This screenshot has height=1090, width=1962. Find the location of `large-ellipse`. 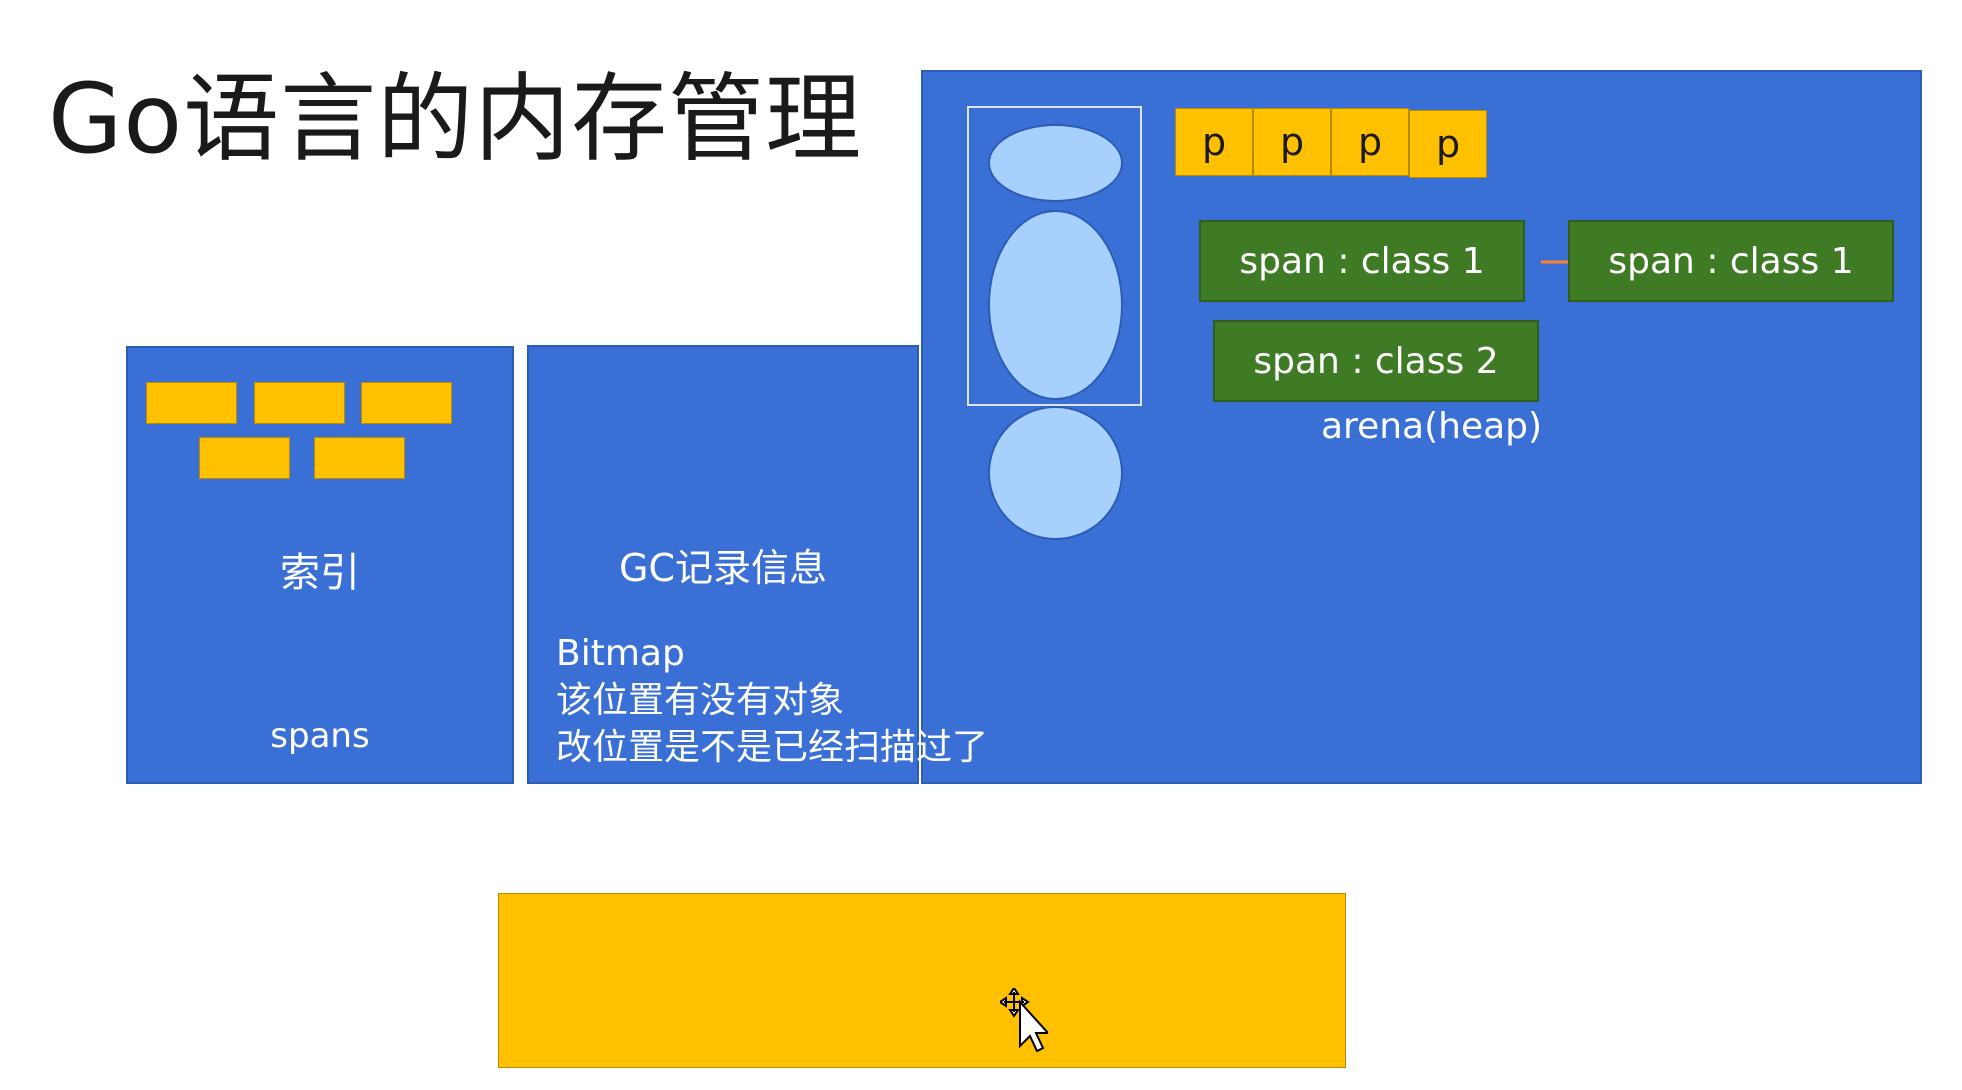

large-ellipse is located at coordinates (1055, 305).